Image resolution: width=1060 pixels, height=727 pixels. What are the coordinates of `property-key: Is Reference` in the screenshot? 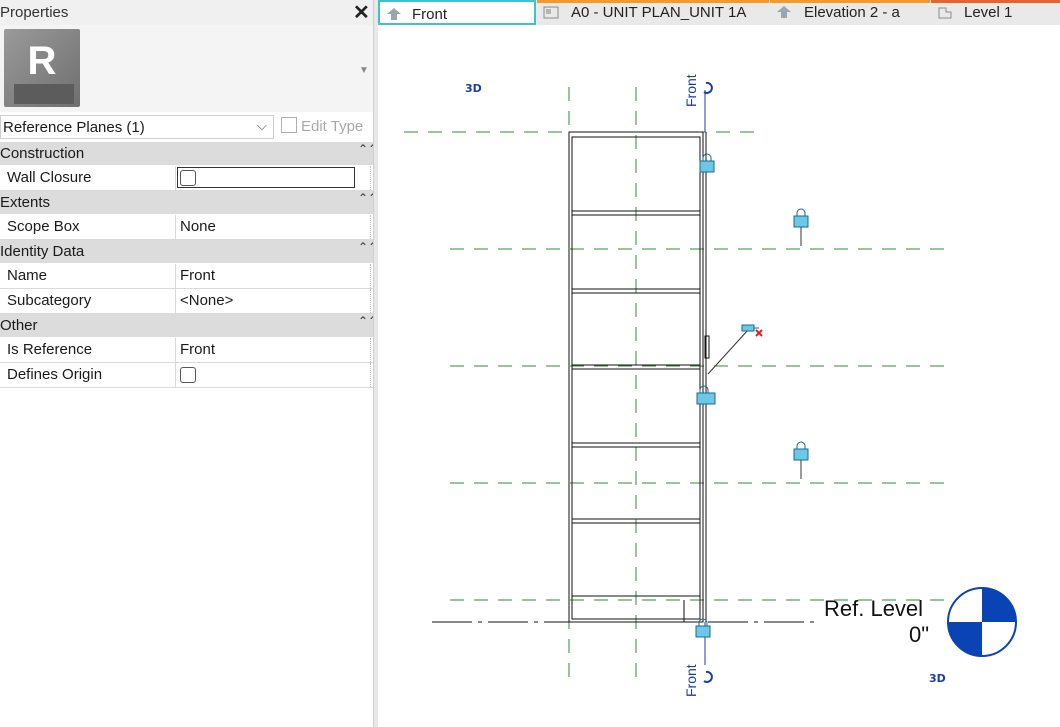 It's located at (50, 349).